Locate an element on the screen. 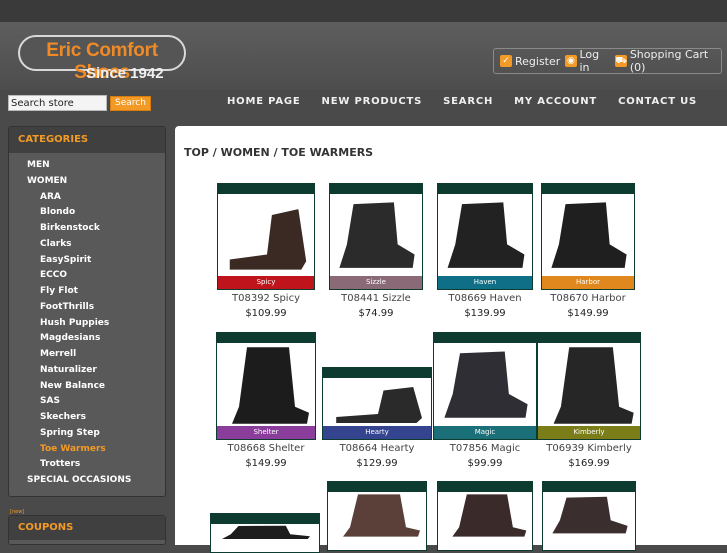 The width and height of the screenshot is (727, 553). product-image: Harbor is located at coordinates (588, 236).